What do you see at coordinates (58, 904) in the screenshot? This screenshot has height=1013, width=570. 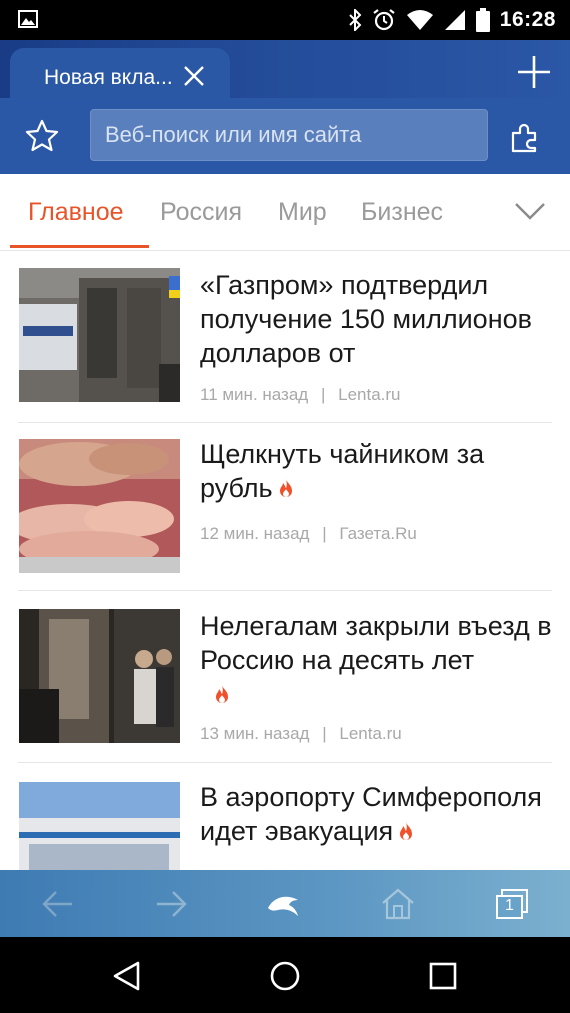 I see `back-arrow-icon` at bounding box center [58, 904].